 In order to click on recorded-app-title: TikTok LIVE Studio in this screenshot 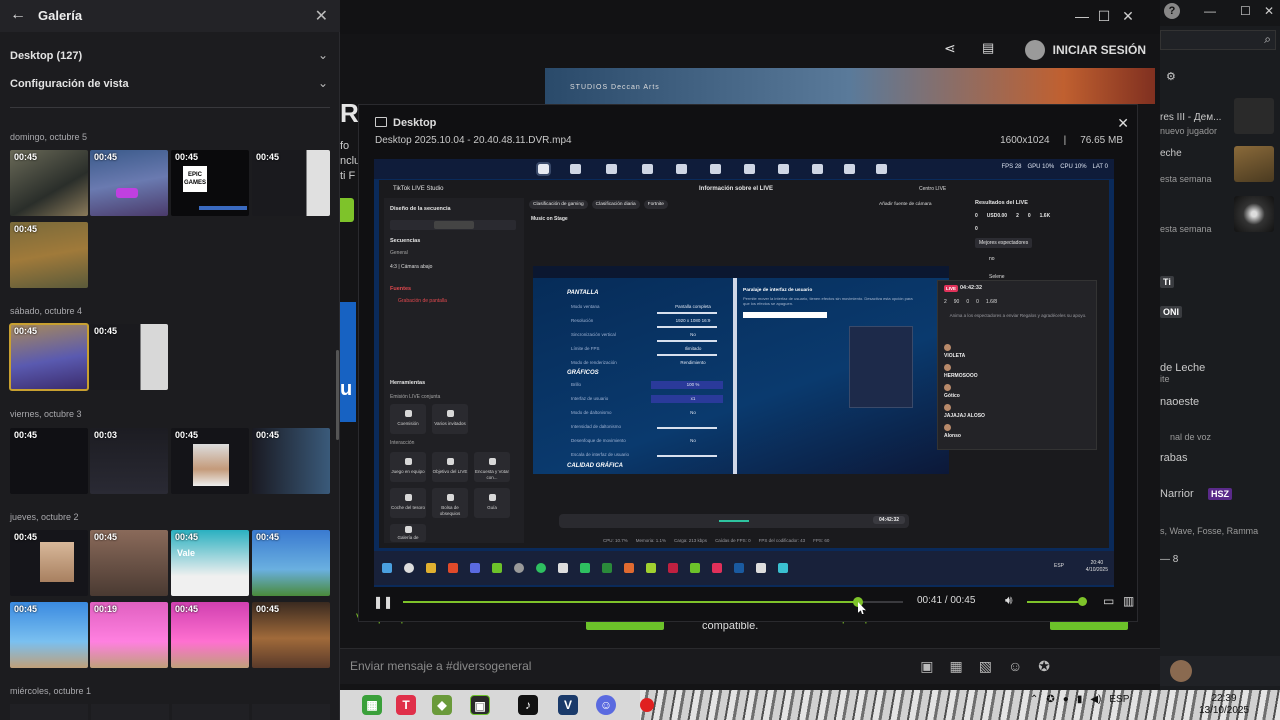, I will do `click(418, 189)`.